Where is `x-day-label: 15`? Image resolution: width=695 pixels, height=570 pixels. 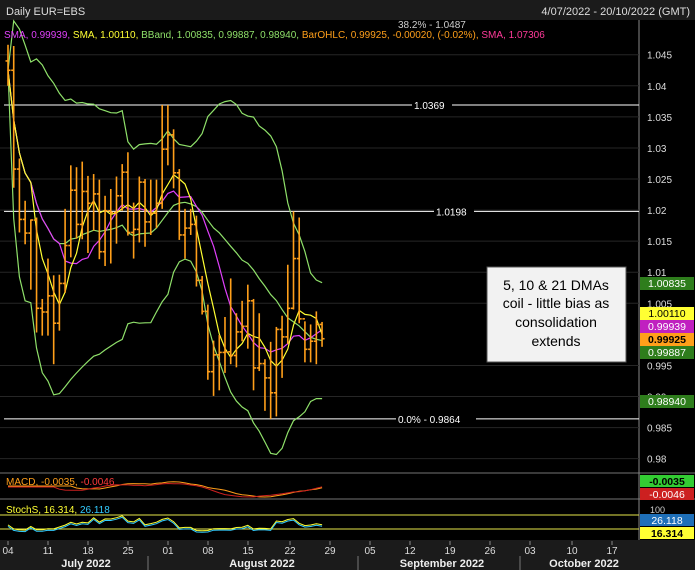 x-day-label: 15 is located at coordinates (248, 551).